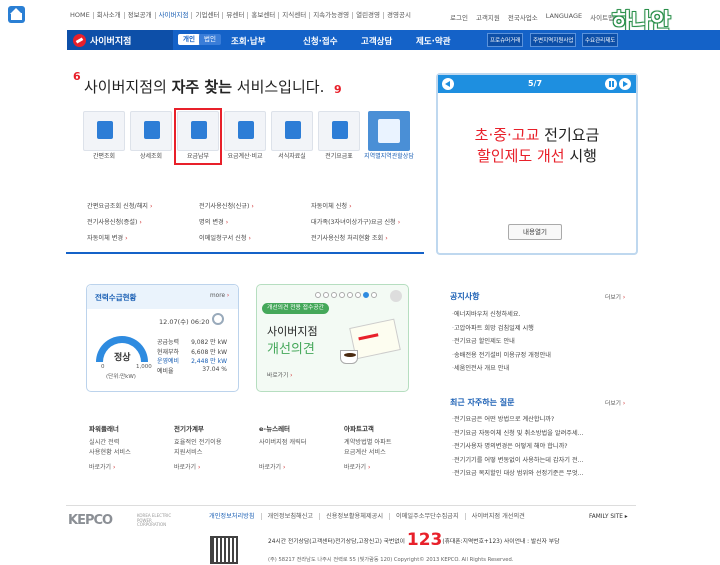  What do you see at coordinates (542, 421) in the screenshot?
I see `faq-item: 전기요금은 어떤 방법으로 계산합니까?` at bounding box center [542, 421].